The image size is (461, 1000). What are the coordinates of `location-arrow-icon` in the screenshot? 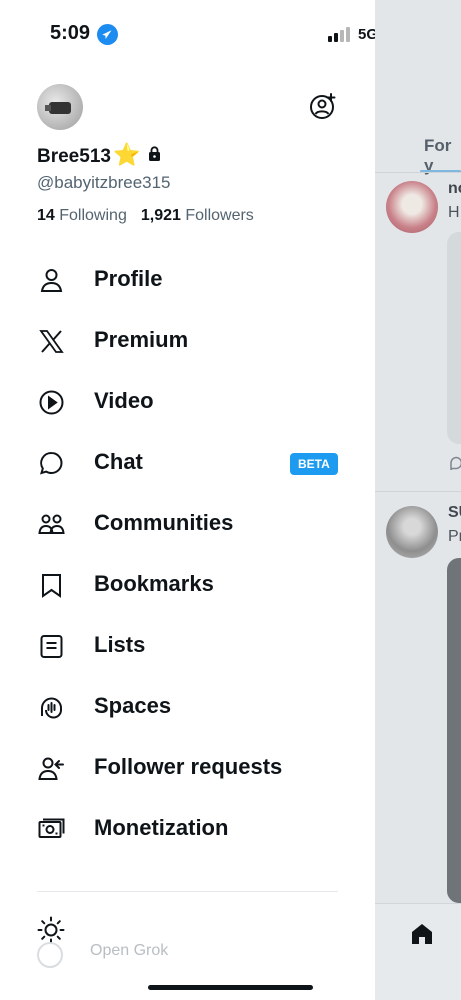 It's located at (107, 34).